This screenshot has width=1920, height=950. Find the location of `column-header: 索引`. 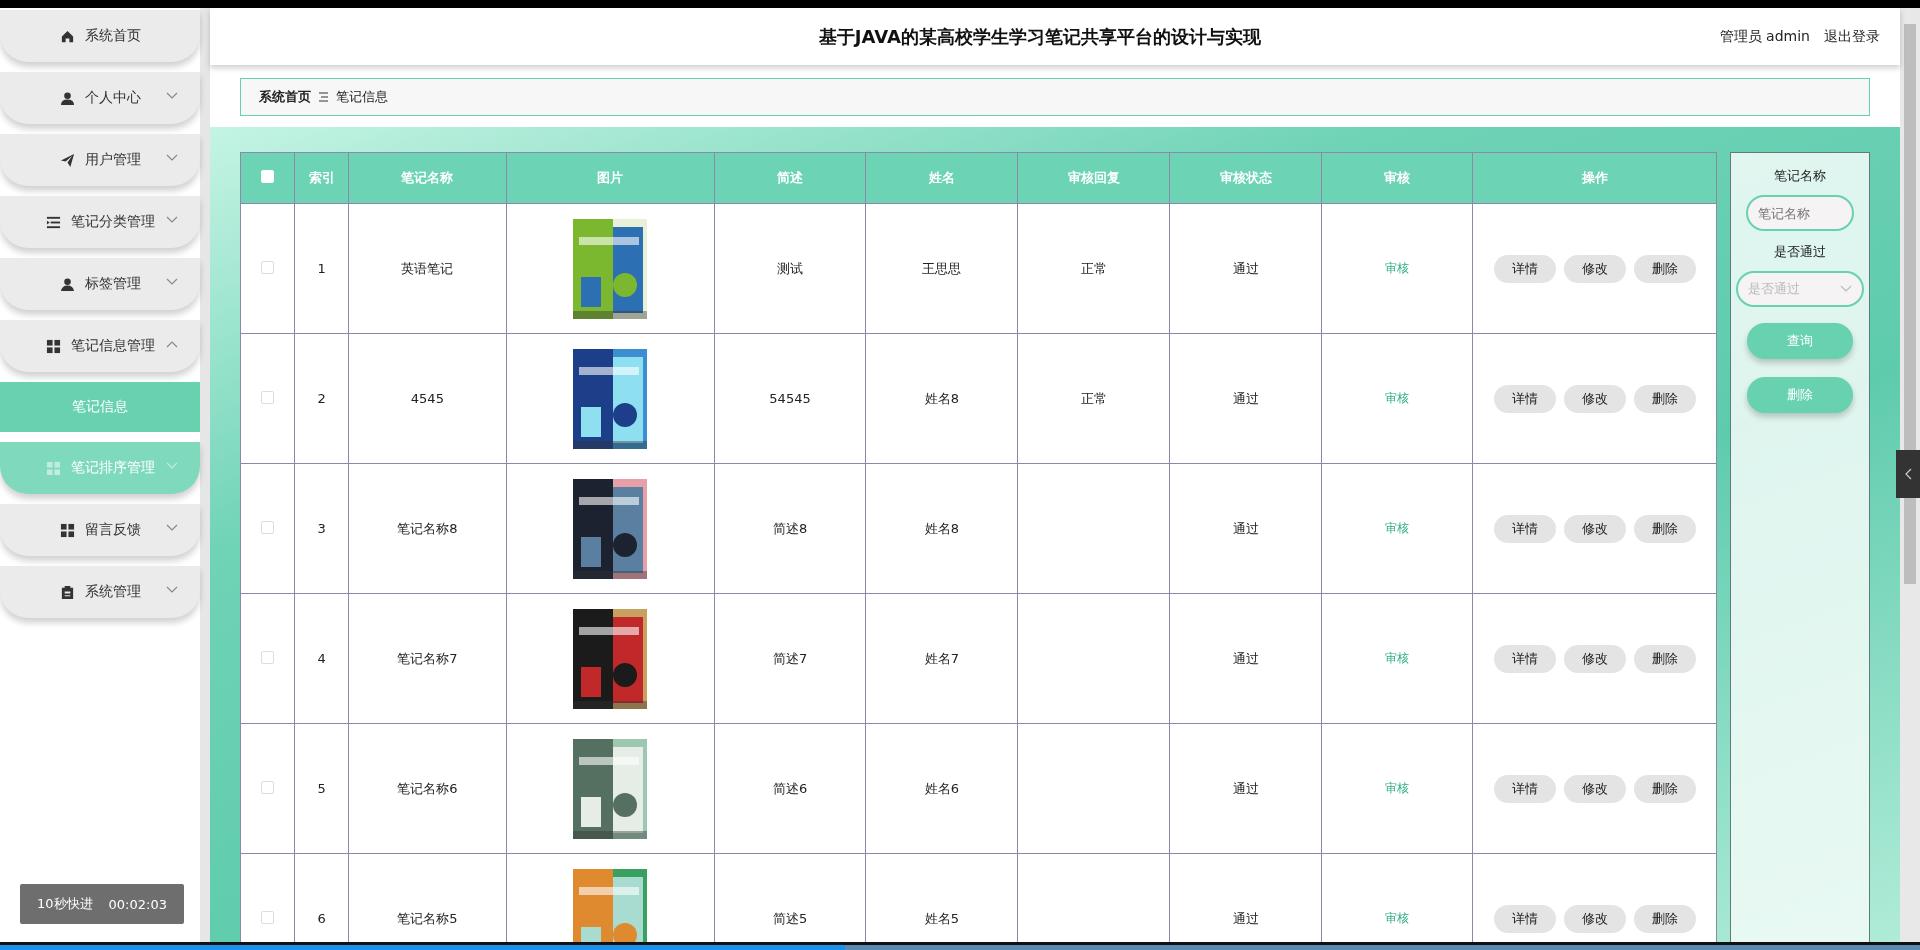

column-header: 索引 is located at coordinates (321, 177).